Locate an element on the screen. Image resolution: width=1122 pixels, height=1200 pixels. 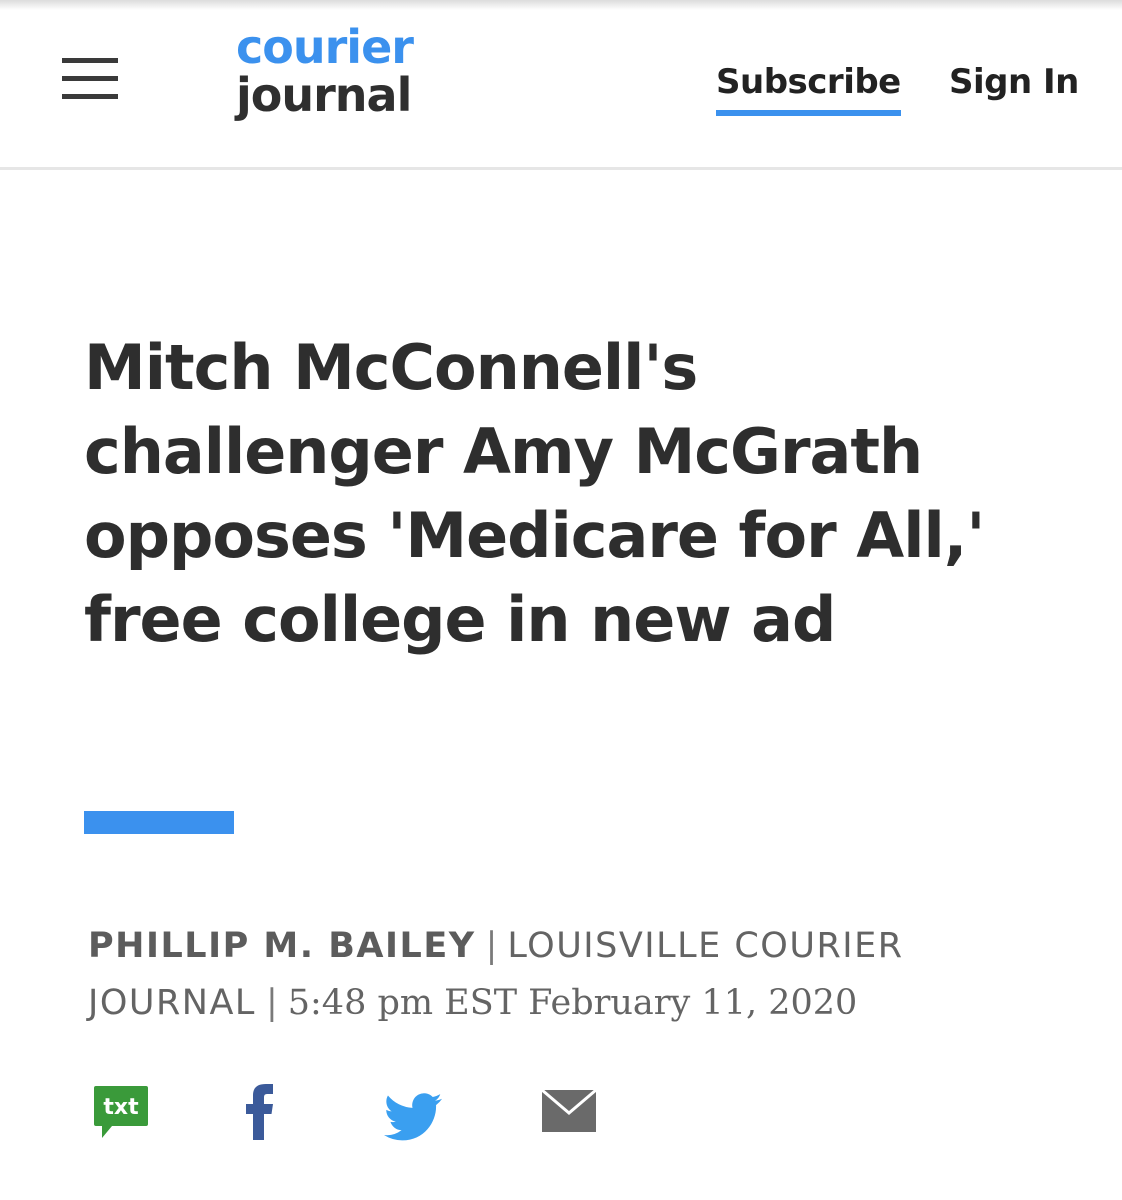
sign-in-link: Sign In is located at coordinates (1014, 82).